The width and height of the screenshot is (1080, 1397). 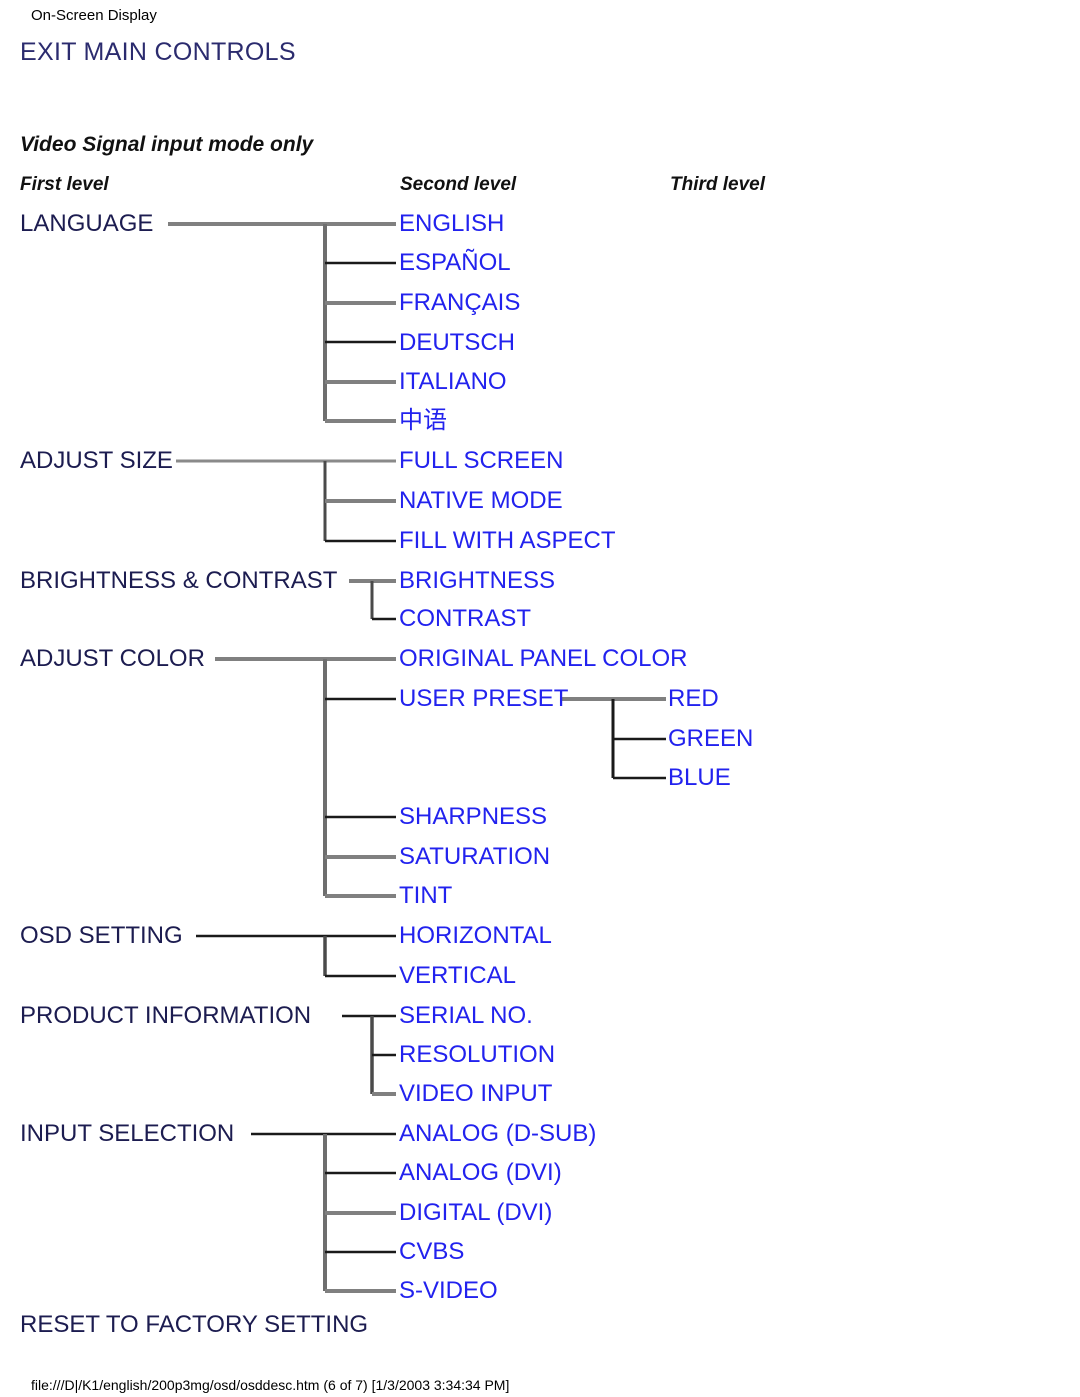 What do you see at coordinates (165, 1016) in the screenshot?
I see `menu-item-product-information: PRODUCT INFORMATION` at bounding box center [165, 1016].